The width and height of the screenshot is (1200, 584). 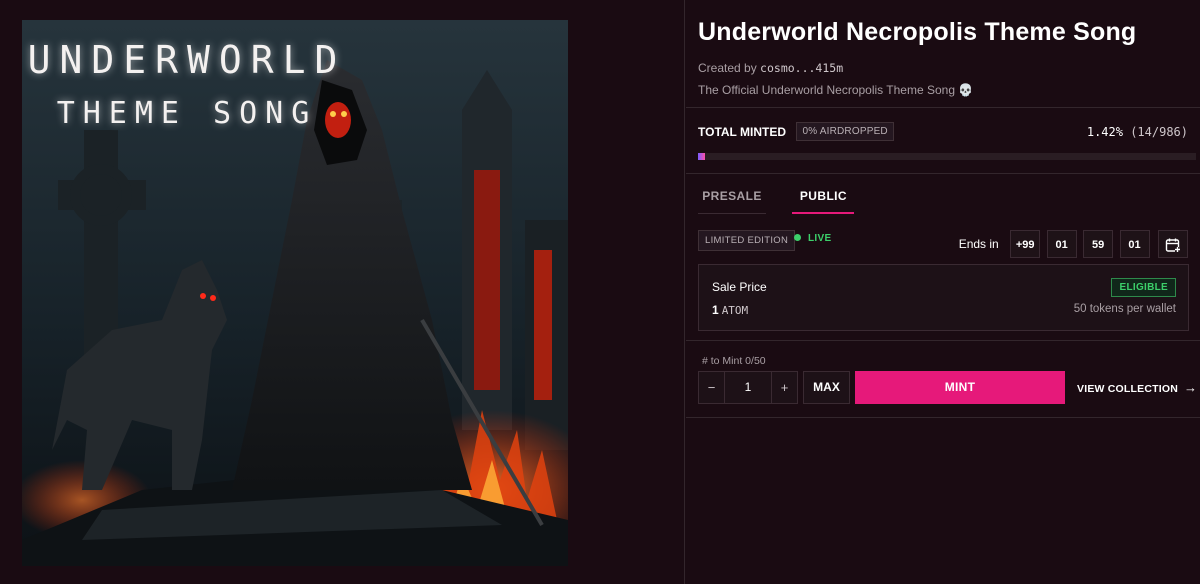 What do you see at coordinates (1061, 244) in the screenshot?
I see `countdown-hours: 01` at bounding box center [1061, 244].